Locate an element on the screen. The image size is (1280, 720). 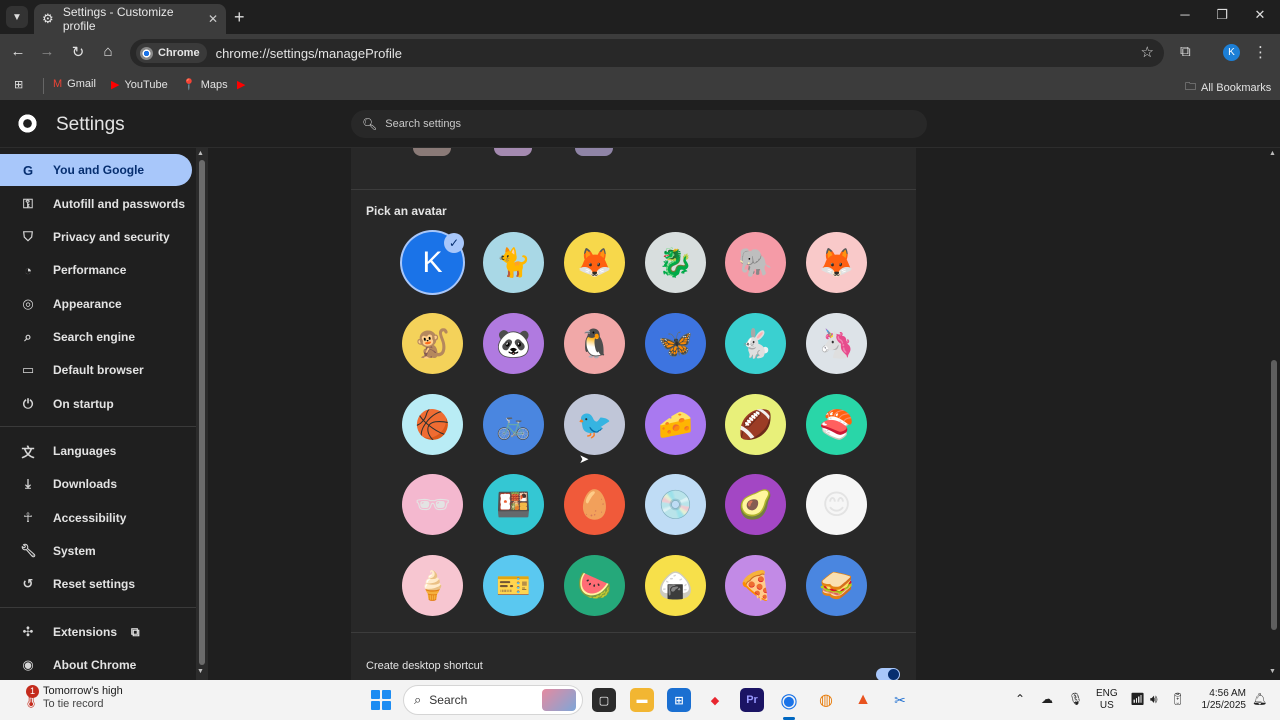
tab-settings: ⚙ Settings - Customize profile ✕ is located at coordinates (130, 19).